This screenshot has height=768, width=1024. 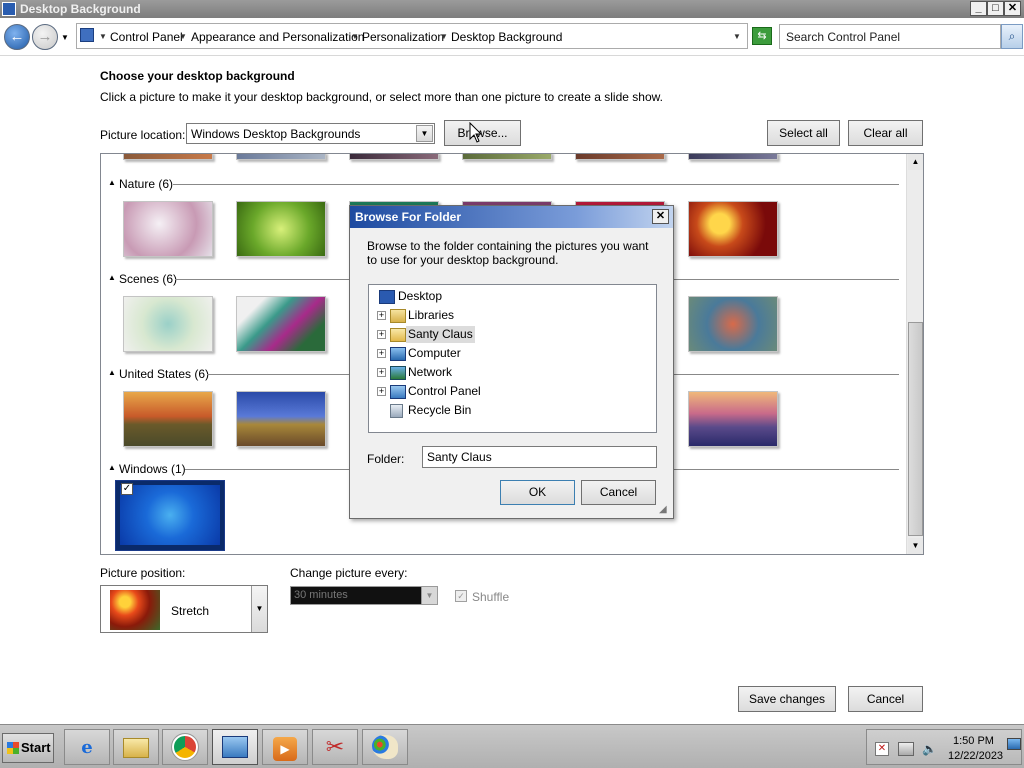 What do you see at coordinates (975, 756) in the screenshot?
I see `clock-date: 12/22/2023` at bounding box center [975, 756].